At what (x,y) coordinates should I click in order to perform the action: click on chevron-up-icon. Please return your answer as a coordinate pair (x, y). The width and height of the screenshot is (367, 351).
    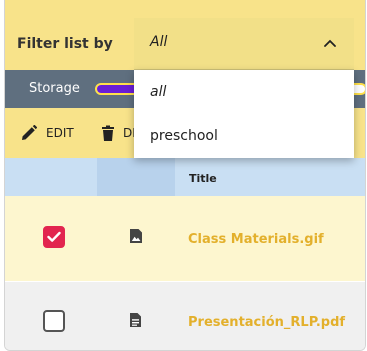
    Looking at the image, I should click on (330, 43).